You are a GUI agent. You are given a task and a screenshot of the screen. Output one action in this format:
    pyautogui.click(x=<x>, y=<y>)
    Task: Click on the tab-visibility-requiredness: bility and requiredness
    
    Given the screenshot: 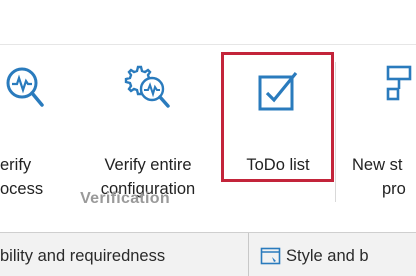 What is the action you would take?
    pyautogui.click(x=82, y=256)
    